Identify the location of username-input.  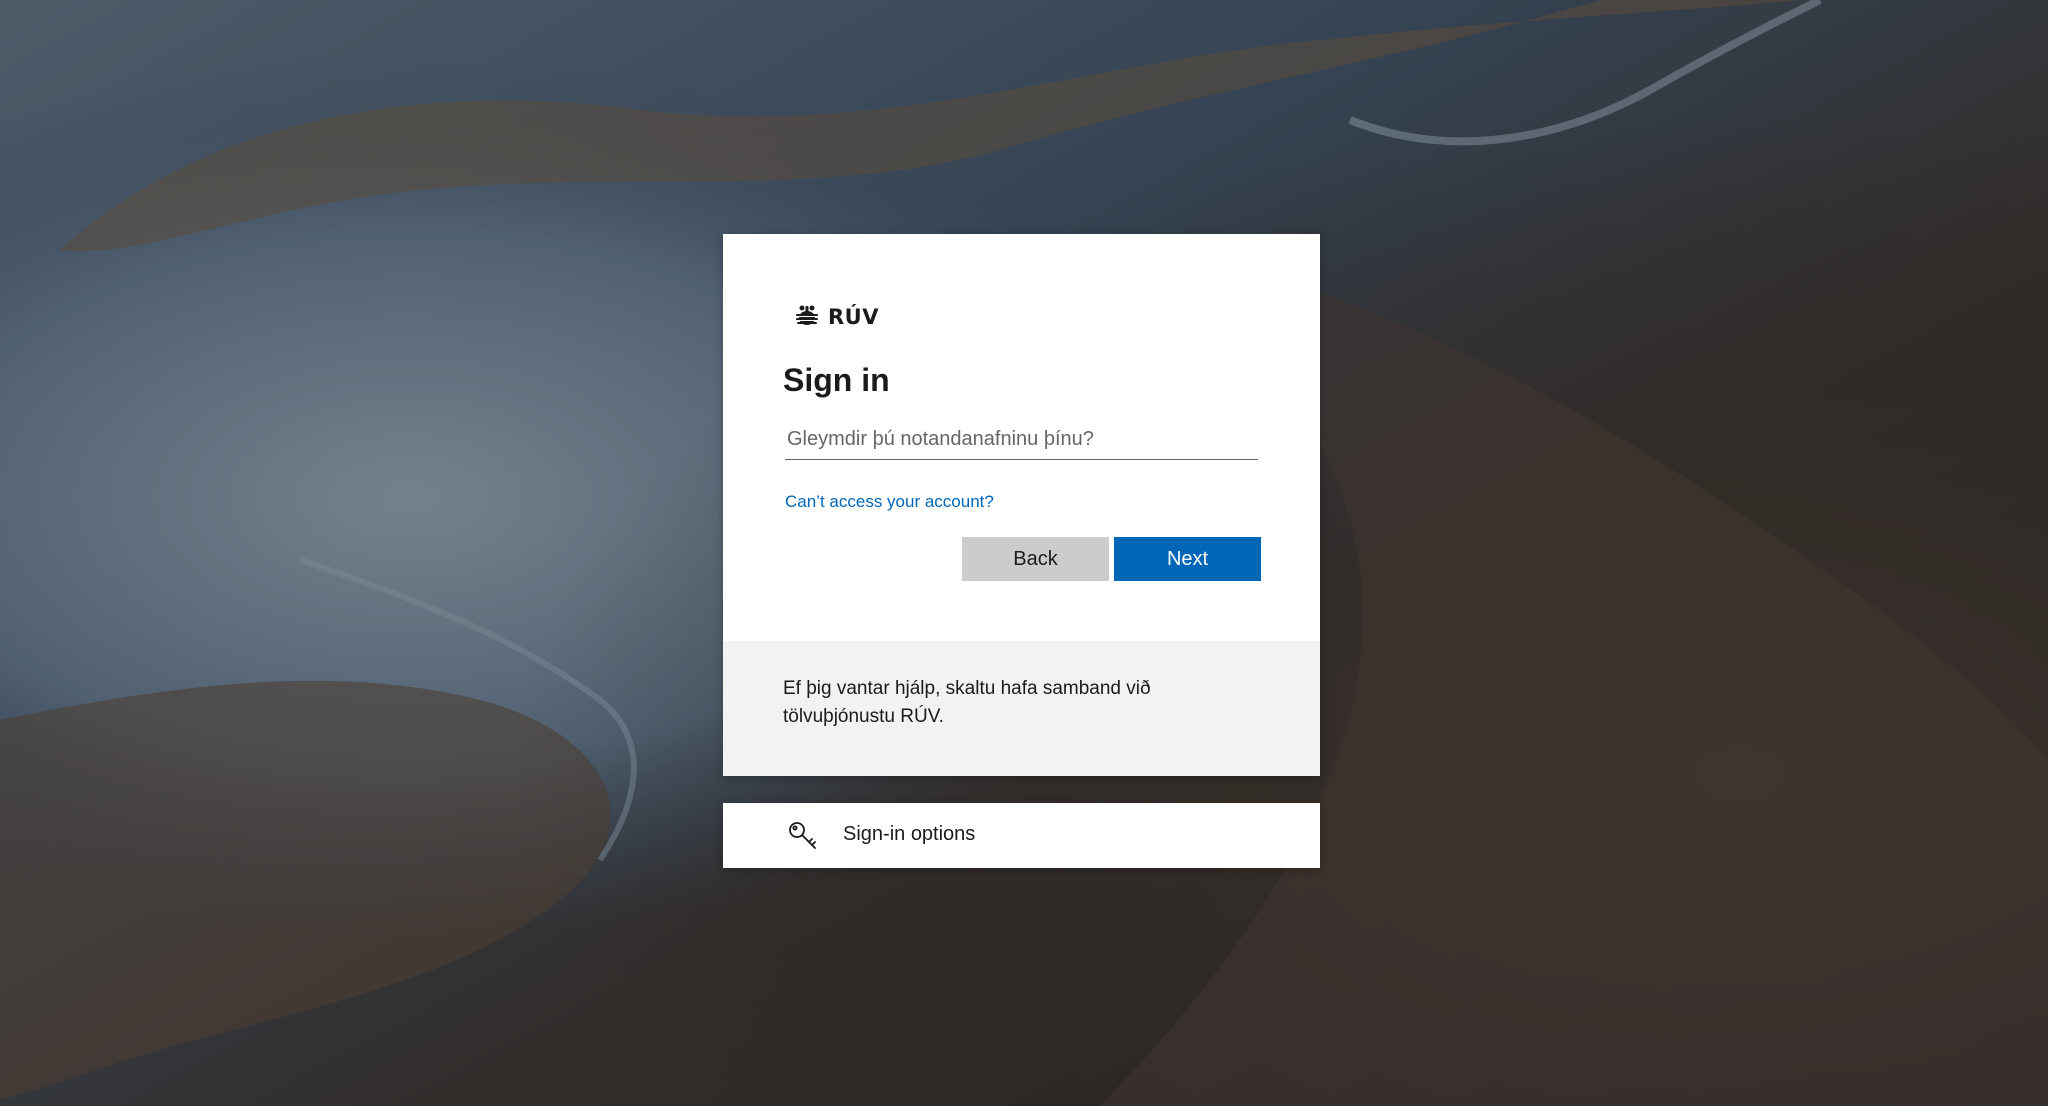
(1021, 440).